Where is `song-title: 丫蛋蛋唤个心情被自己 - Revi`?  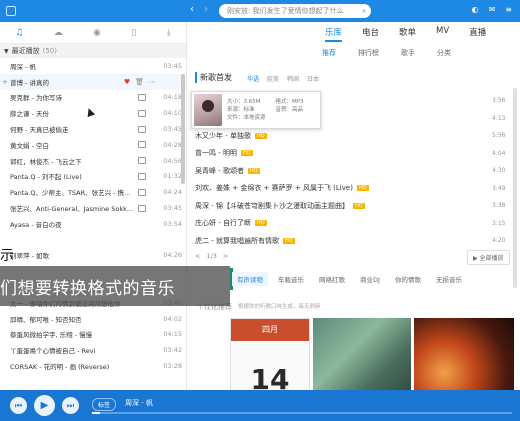
song-title: 丫蛋蛋唤个心情被自己 - Revi is located at coordinates (53, 351).